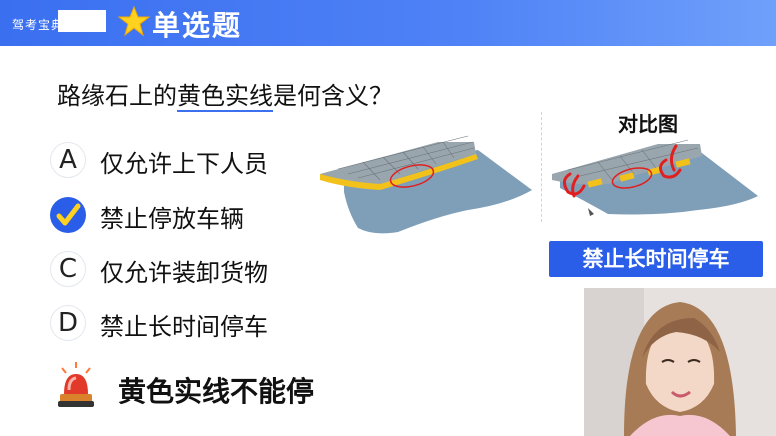 Image resolution: width=776 pixels, height=436 pixels. What do you see at coordinates (388, 23) in the screenshot?
I see `header-bar: 驾考宝典 单选题` at bounding box center [388, 23].